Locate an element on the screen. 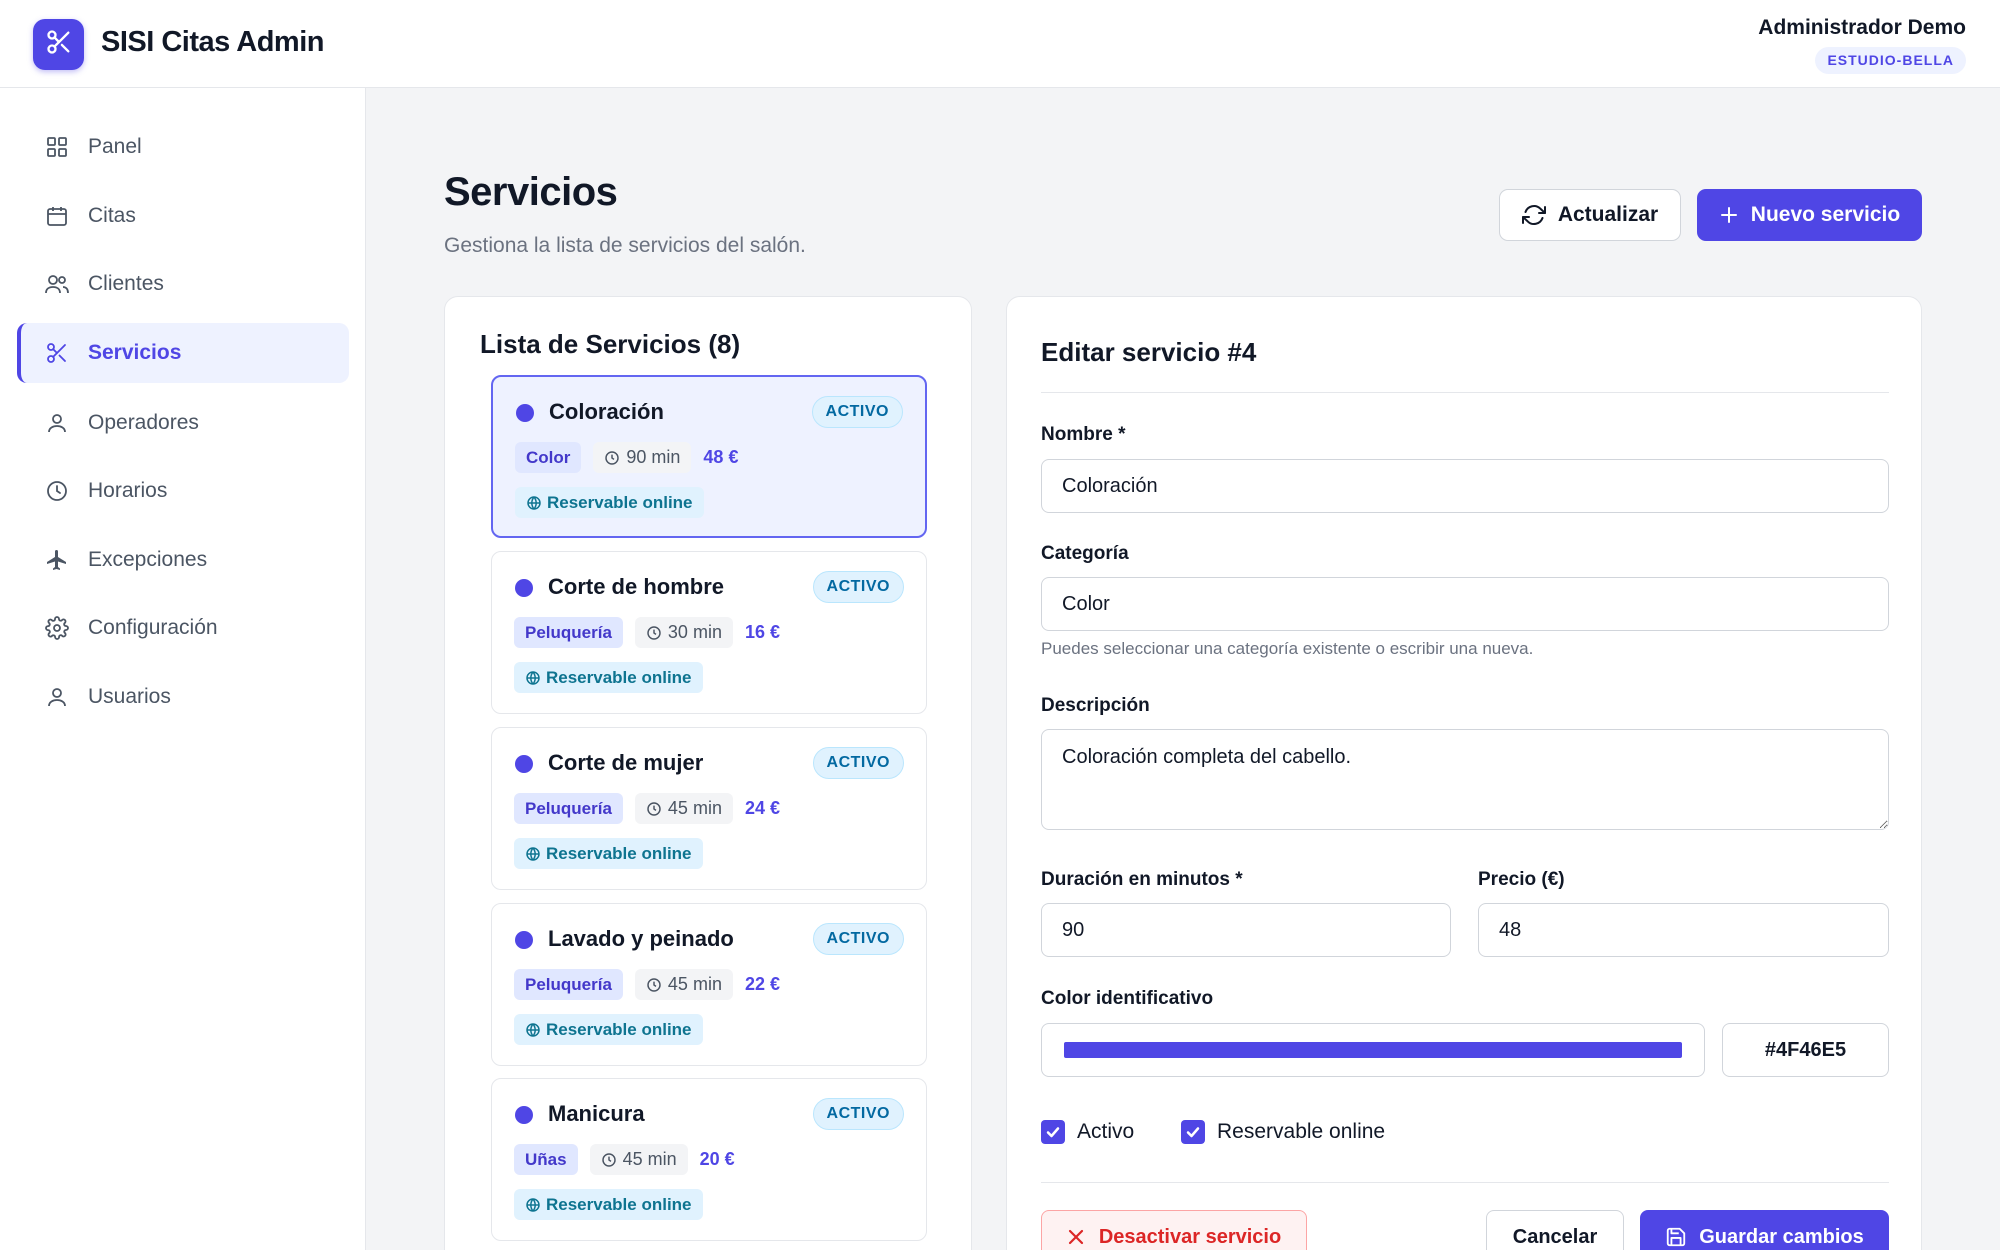  duration-tag: 30 min is located at coordinates (683, 632).